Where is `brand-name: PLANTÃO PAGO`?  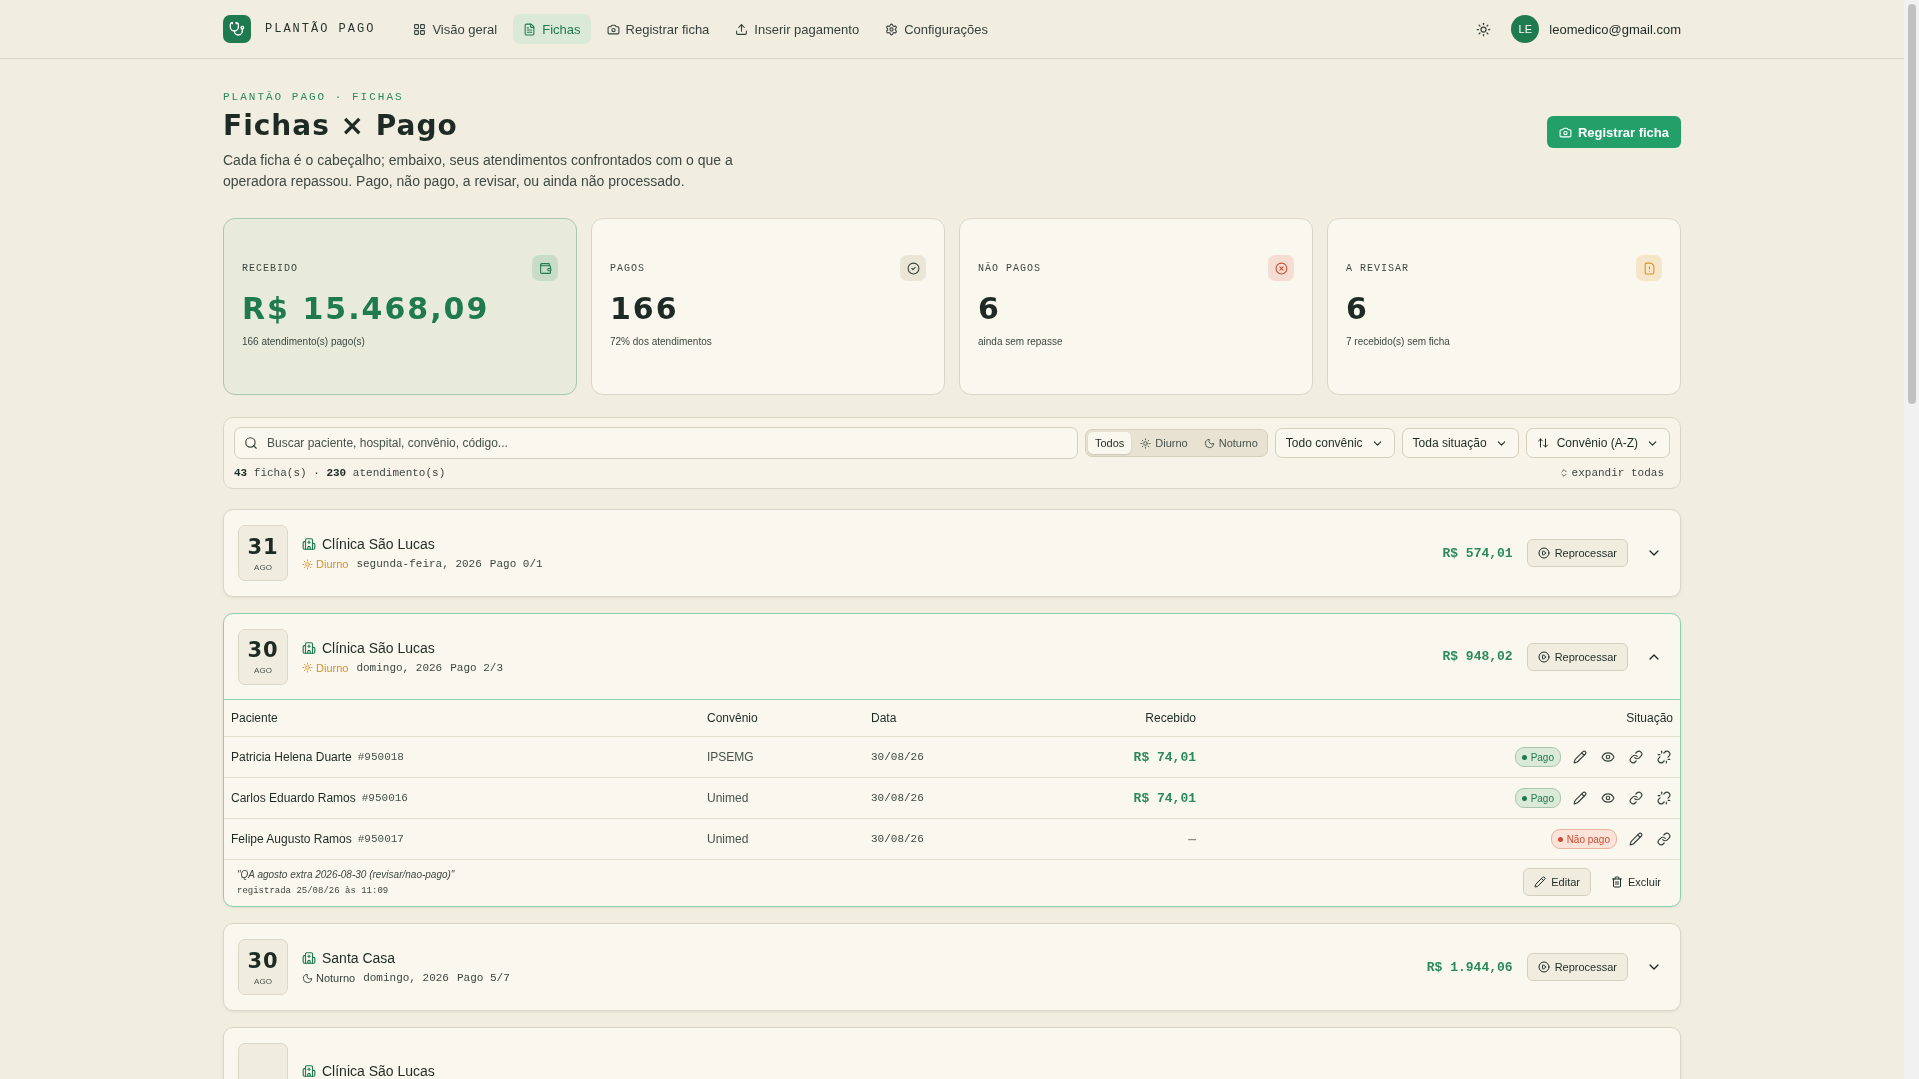 brand-name: PLANTÃO PAGO is located at coordinates (320, 29).